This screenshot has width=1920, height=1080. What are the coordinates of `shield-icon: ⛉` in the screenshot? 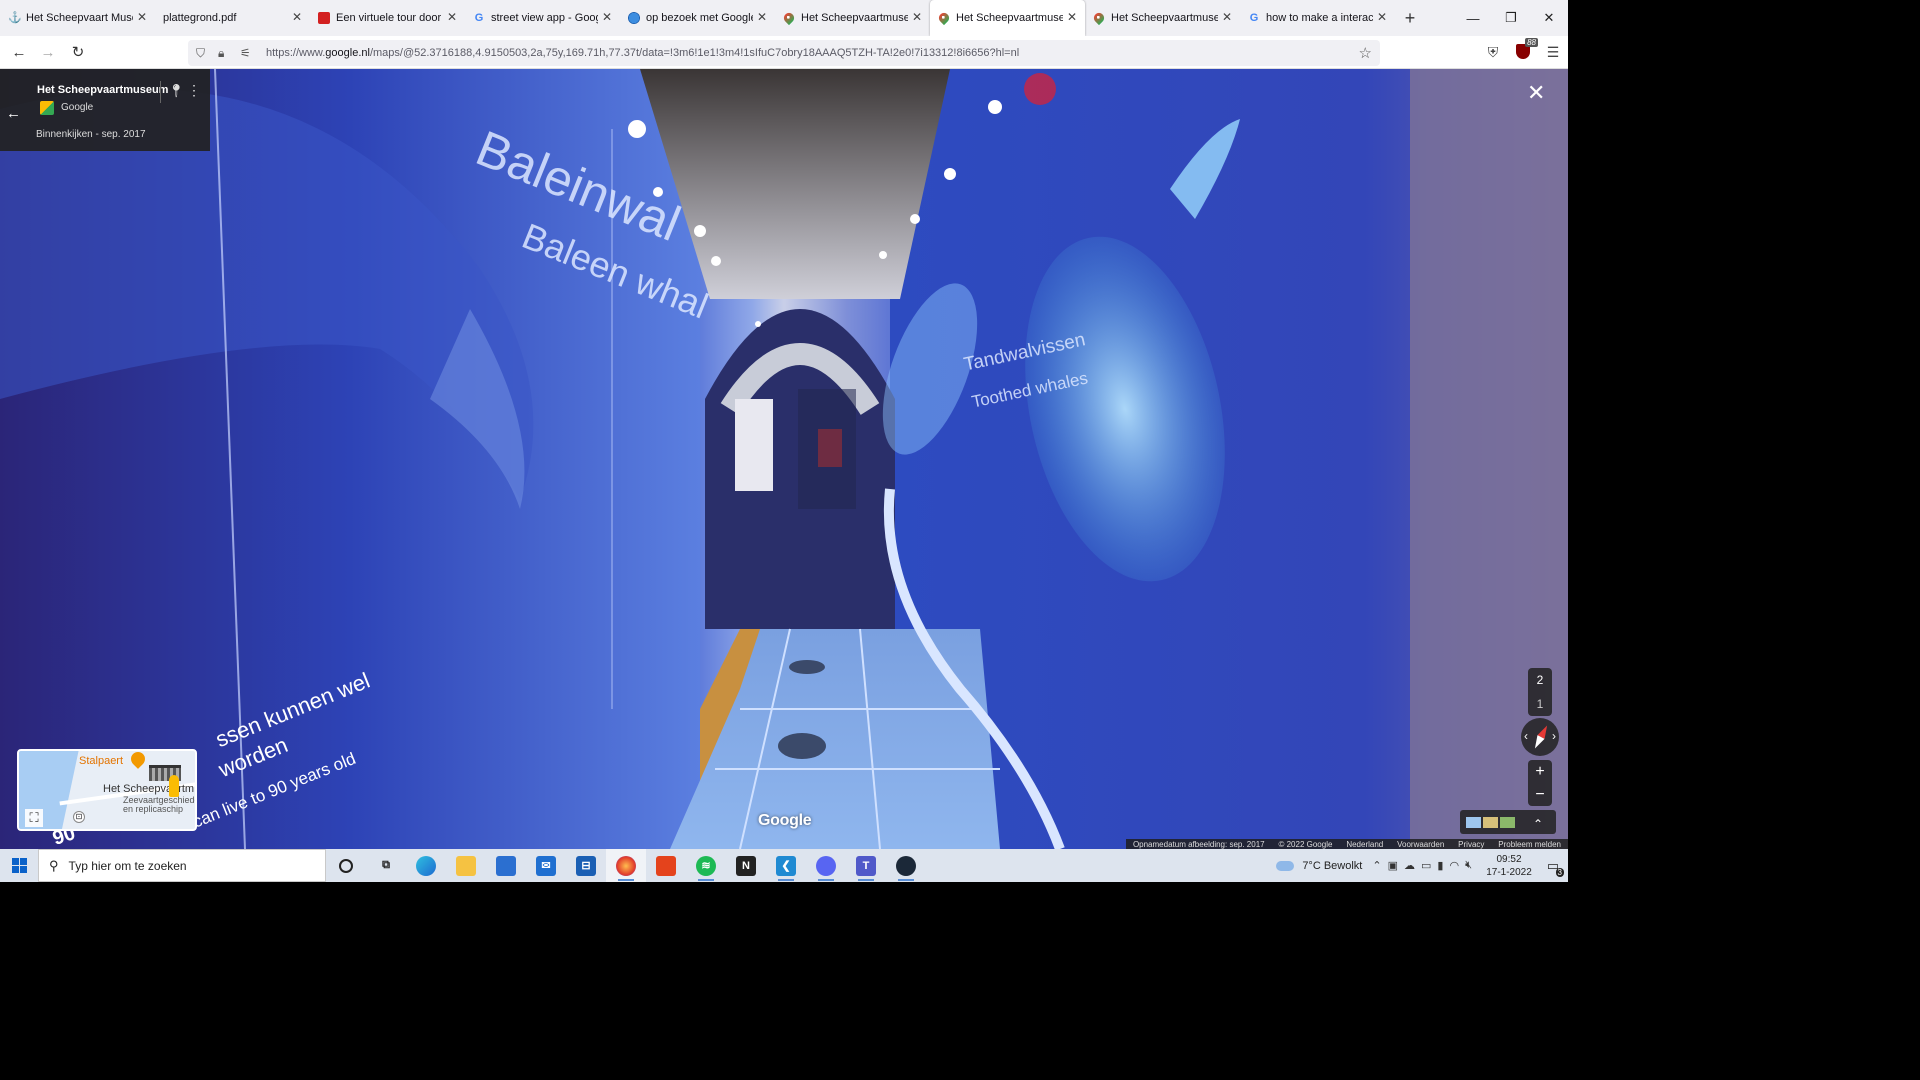 It's located at (205, 53).